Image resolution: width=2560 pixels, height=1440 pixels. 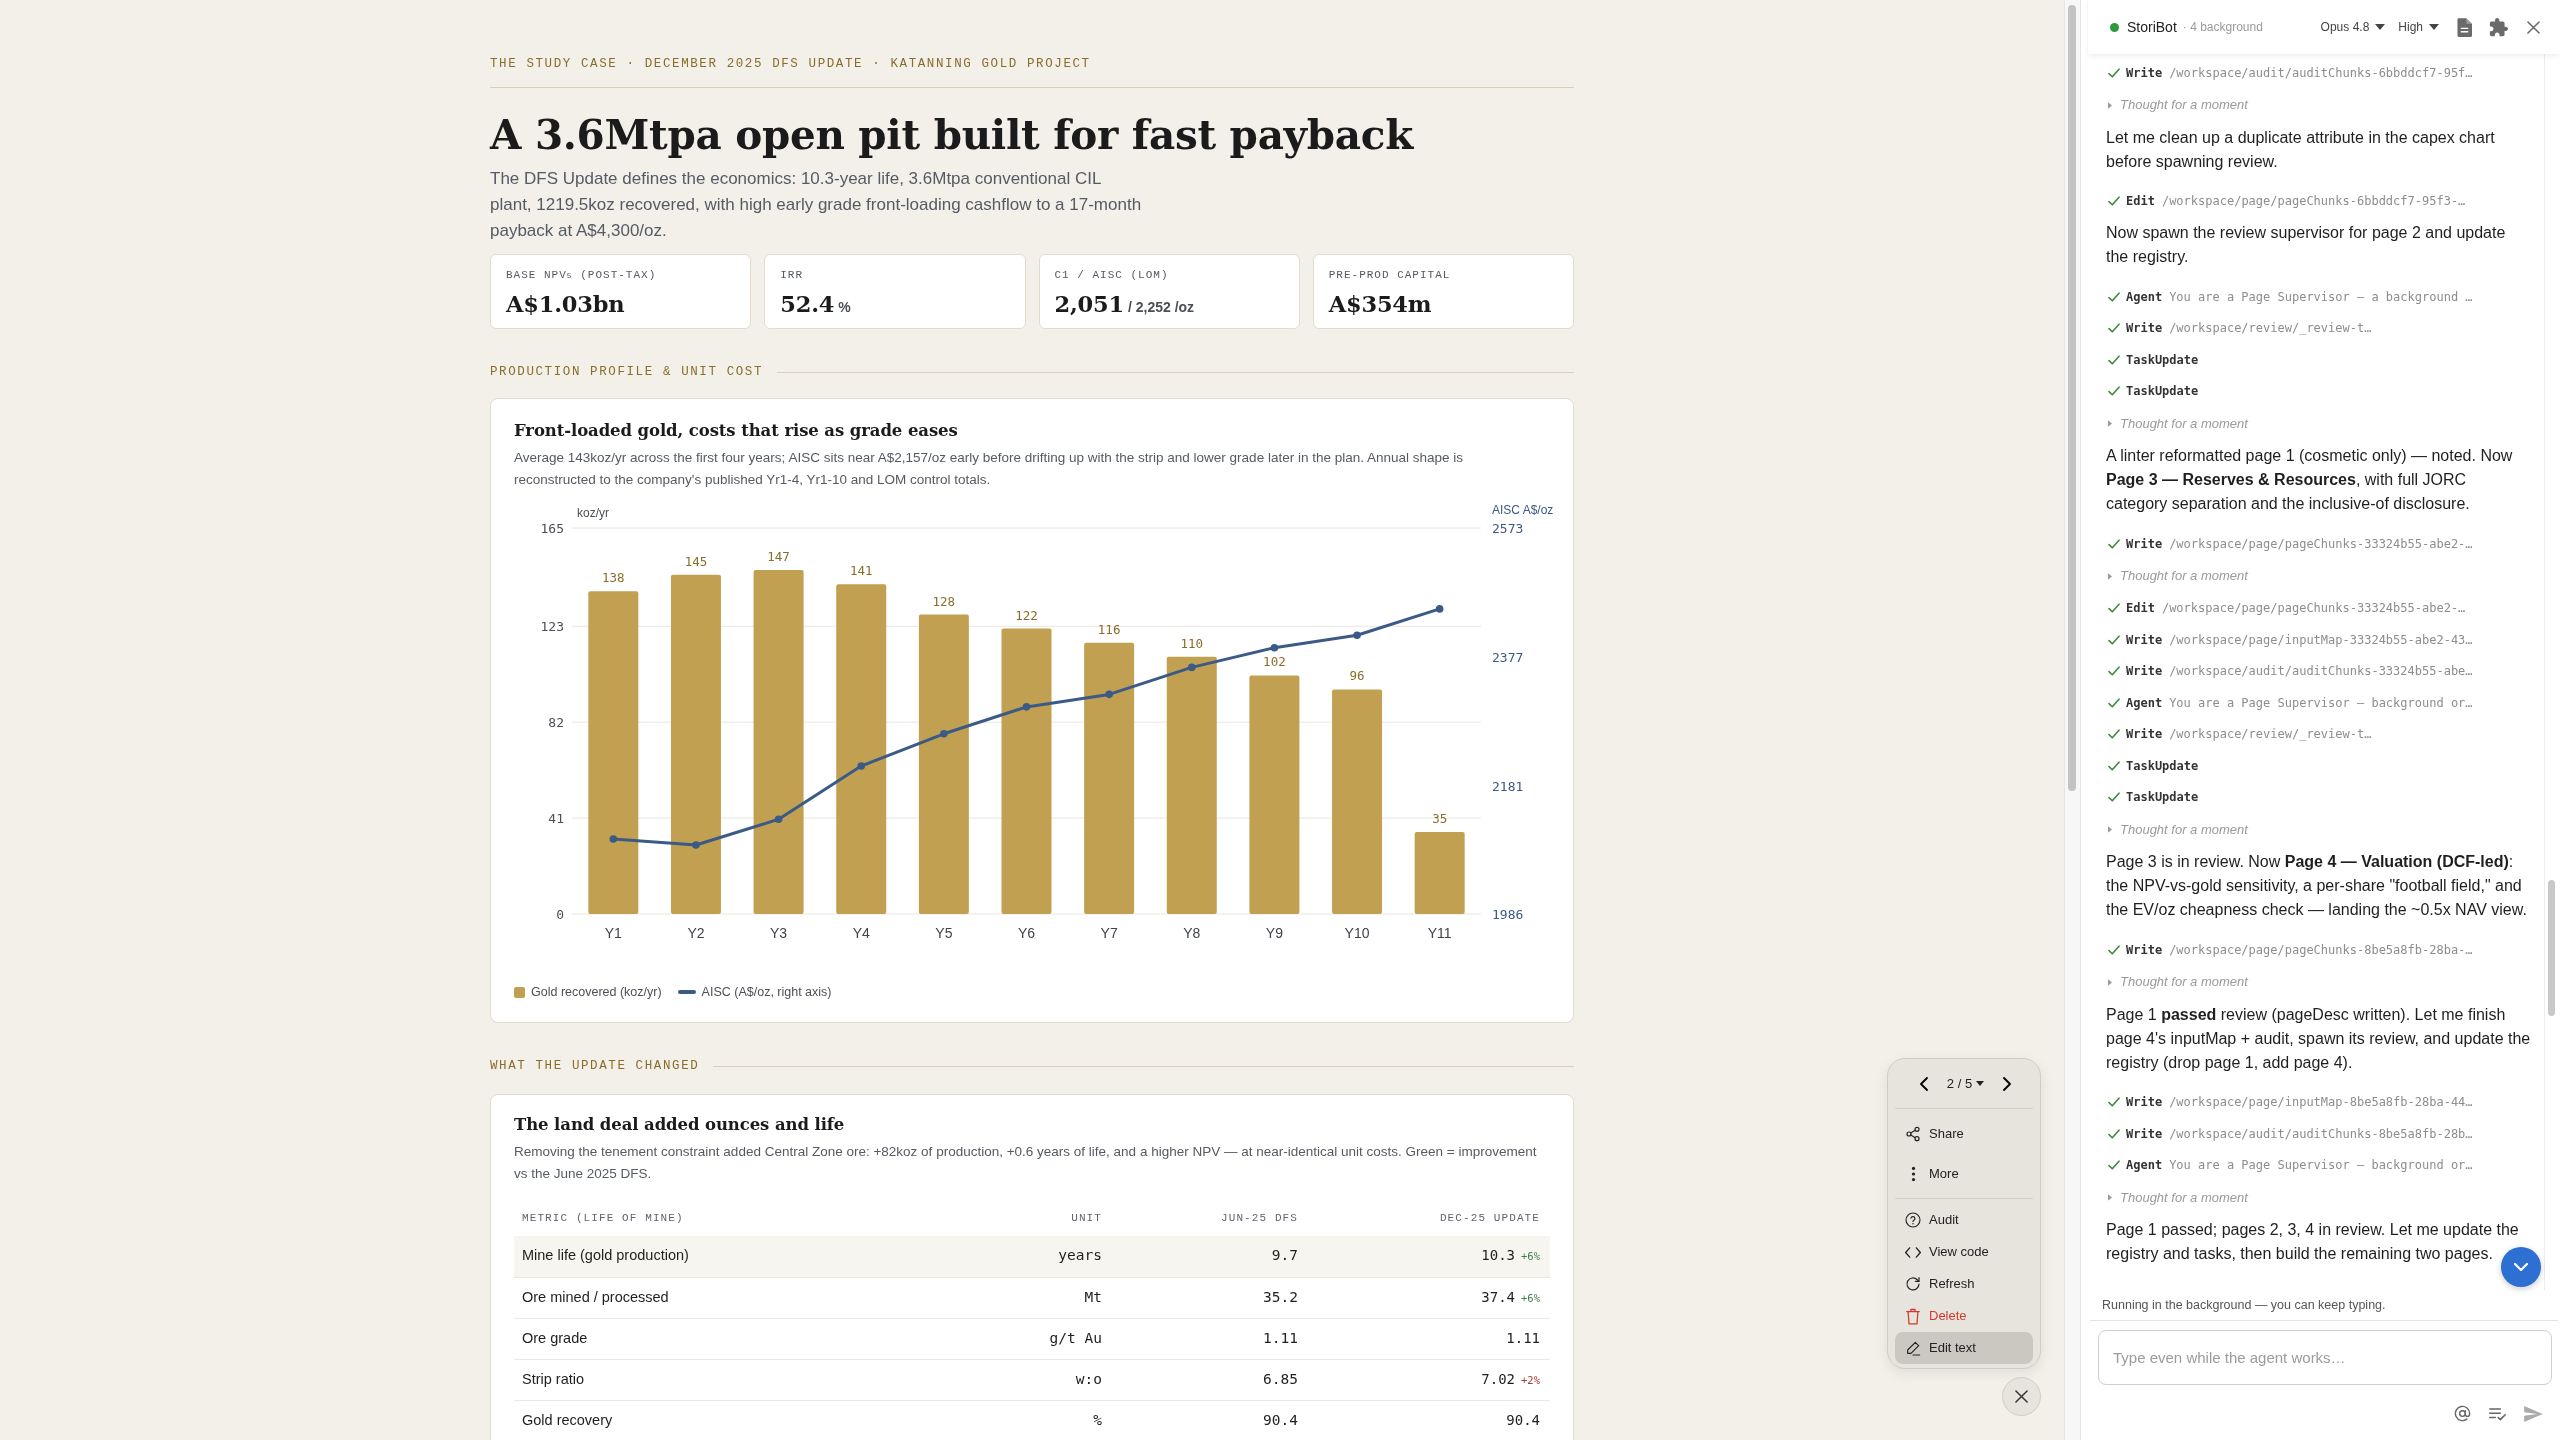 I want to click on scroll-down-button, so click(x=2521, y=1267).